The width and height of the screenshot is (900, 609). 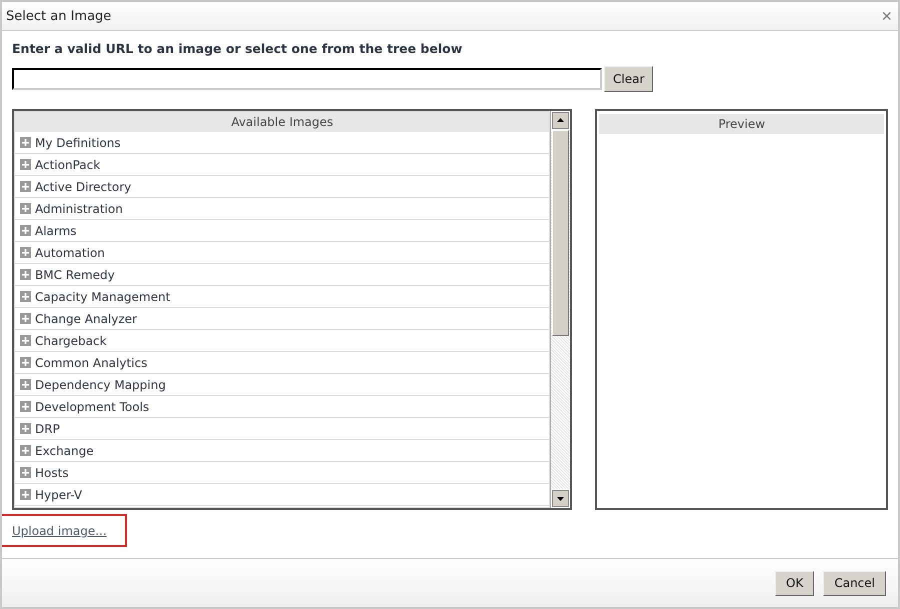 I want to click on close-button: ×, so click(x=886, y=16).